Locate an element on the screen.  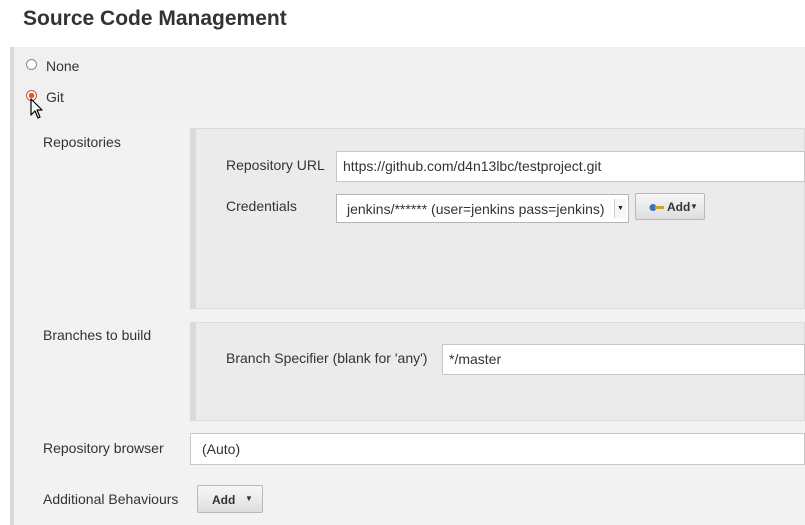
scm-option-git-label: Git is located at coordinates (55, 97).